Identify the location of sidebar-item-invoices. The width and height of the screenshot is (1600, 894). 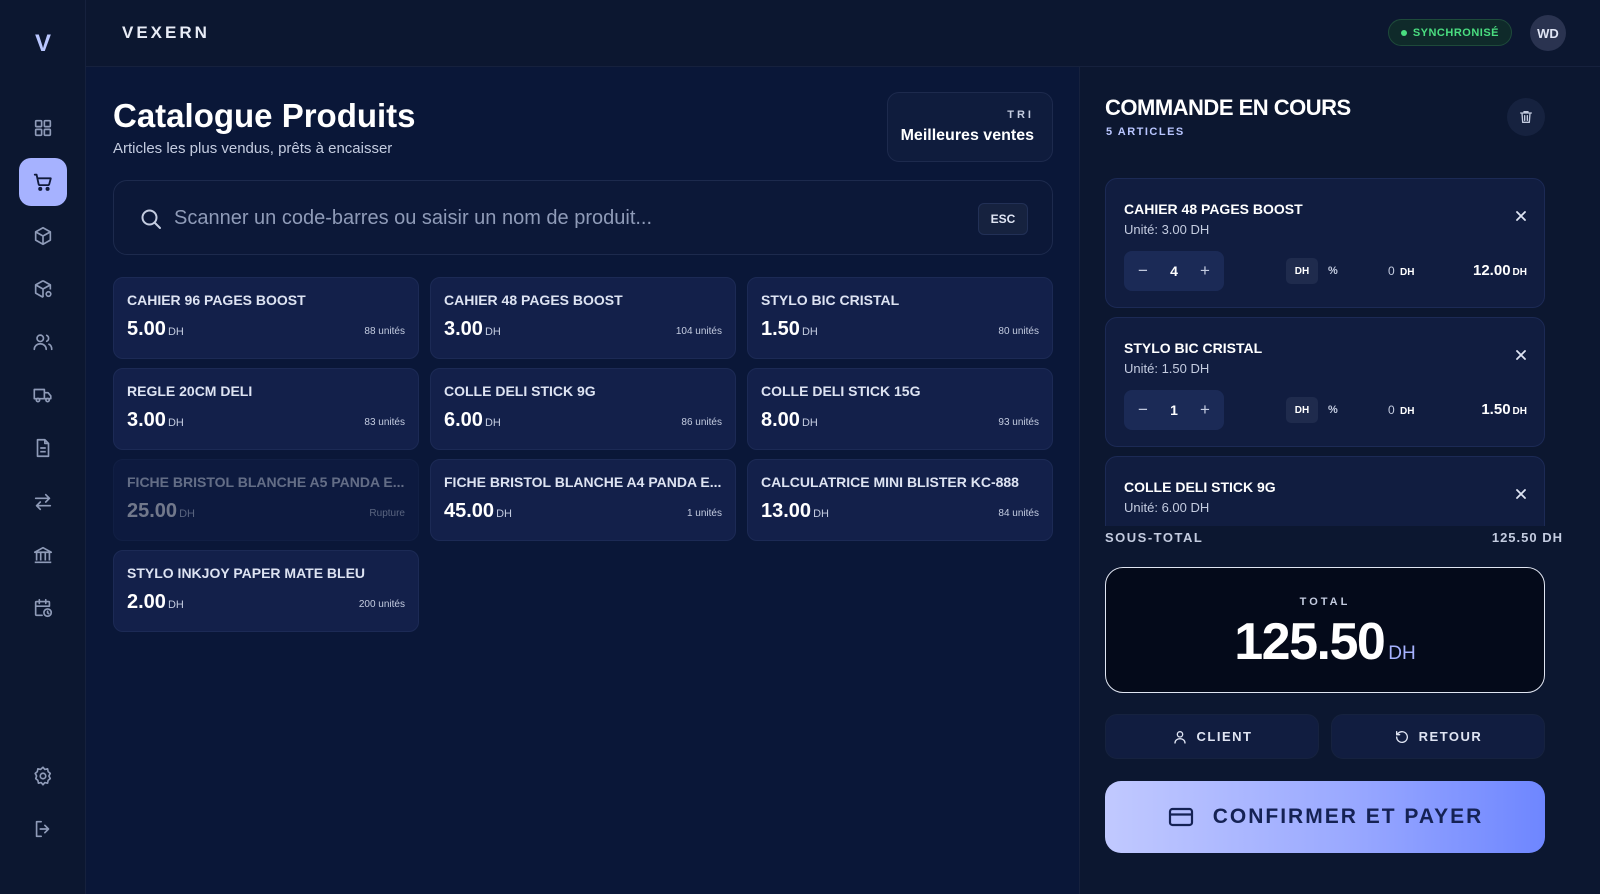
(43, 448).